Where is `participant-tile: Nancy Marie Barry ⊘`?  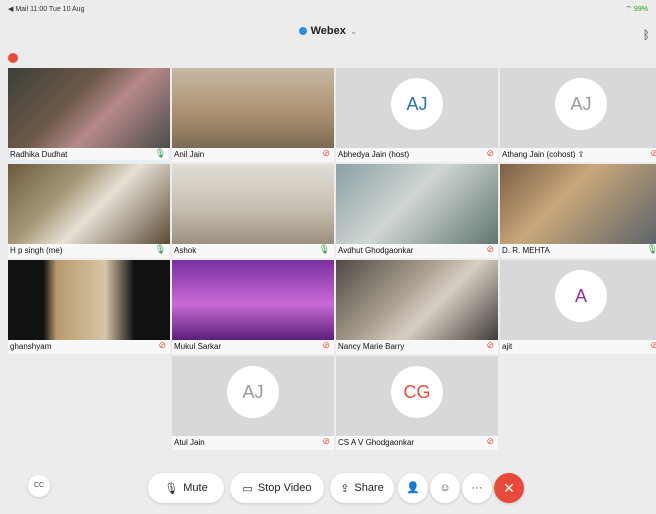
participant-tile: Nancy Marie Barry ⊘ is located at coordinates (417, 307).